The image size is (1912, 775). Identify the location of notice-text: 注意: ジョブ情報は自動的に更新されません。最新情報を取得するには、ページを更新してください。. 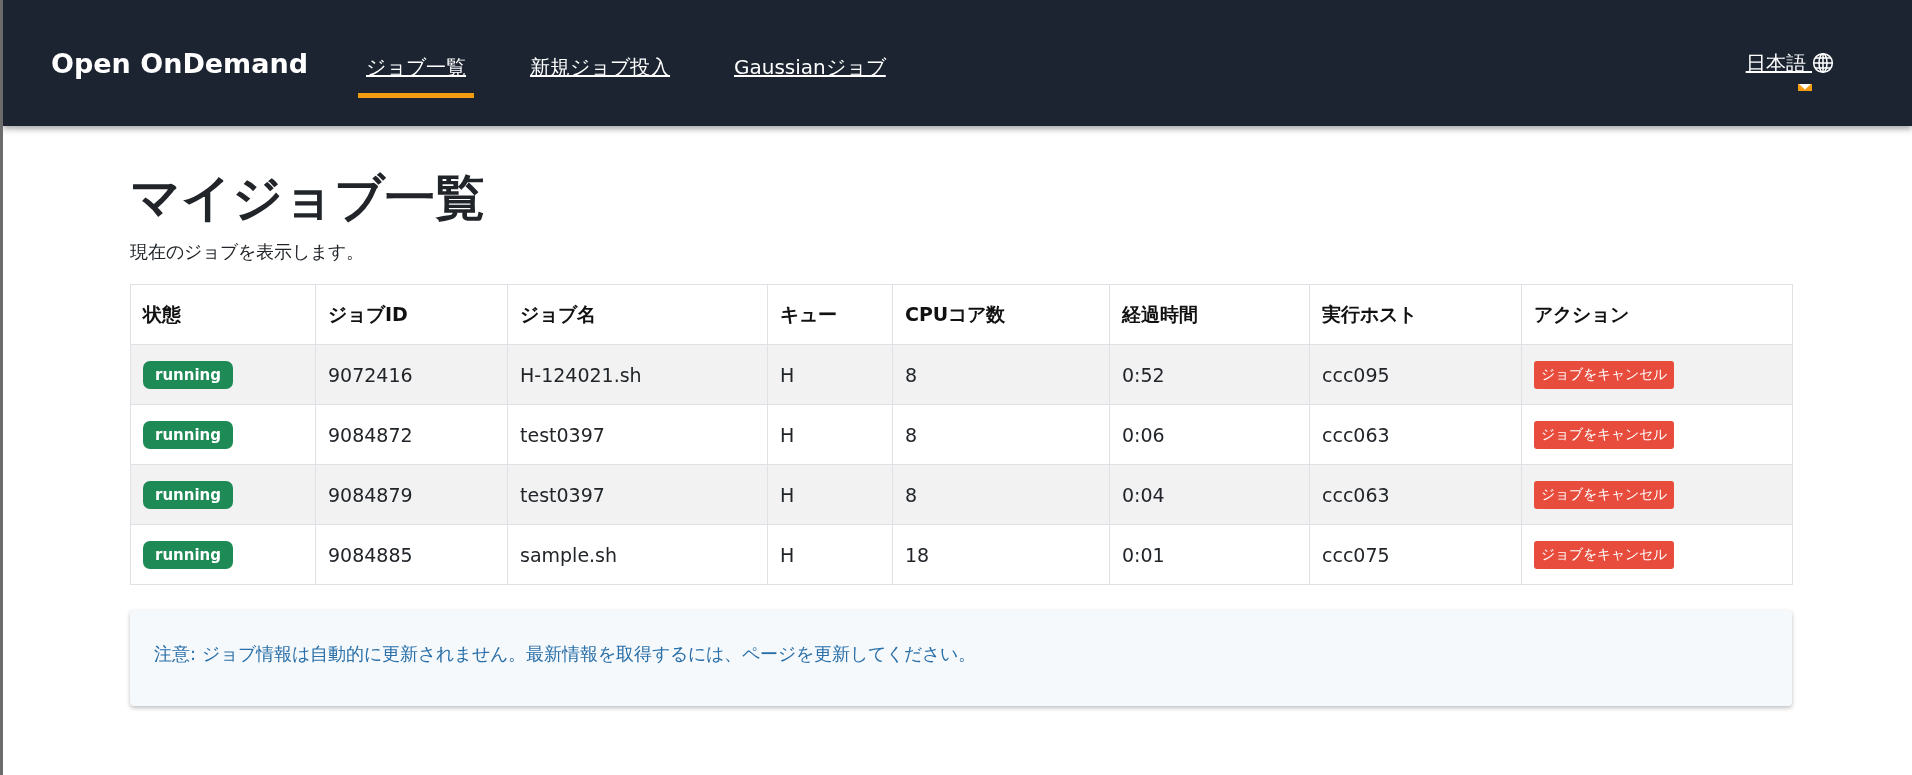
(565, 653).